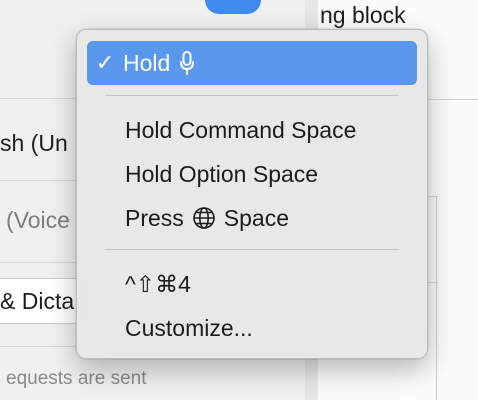 This screenshot has width=478, height=400. I want to click on globe-icon, so click(204, 218).